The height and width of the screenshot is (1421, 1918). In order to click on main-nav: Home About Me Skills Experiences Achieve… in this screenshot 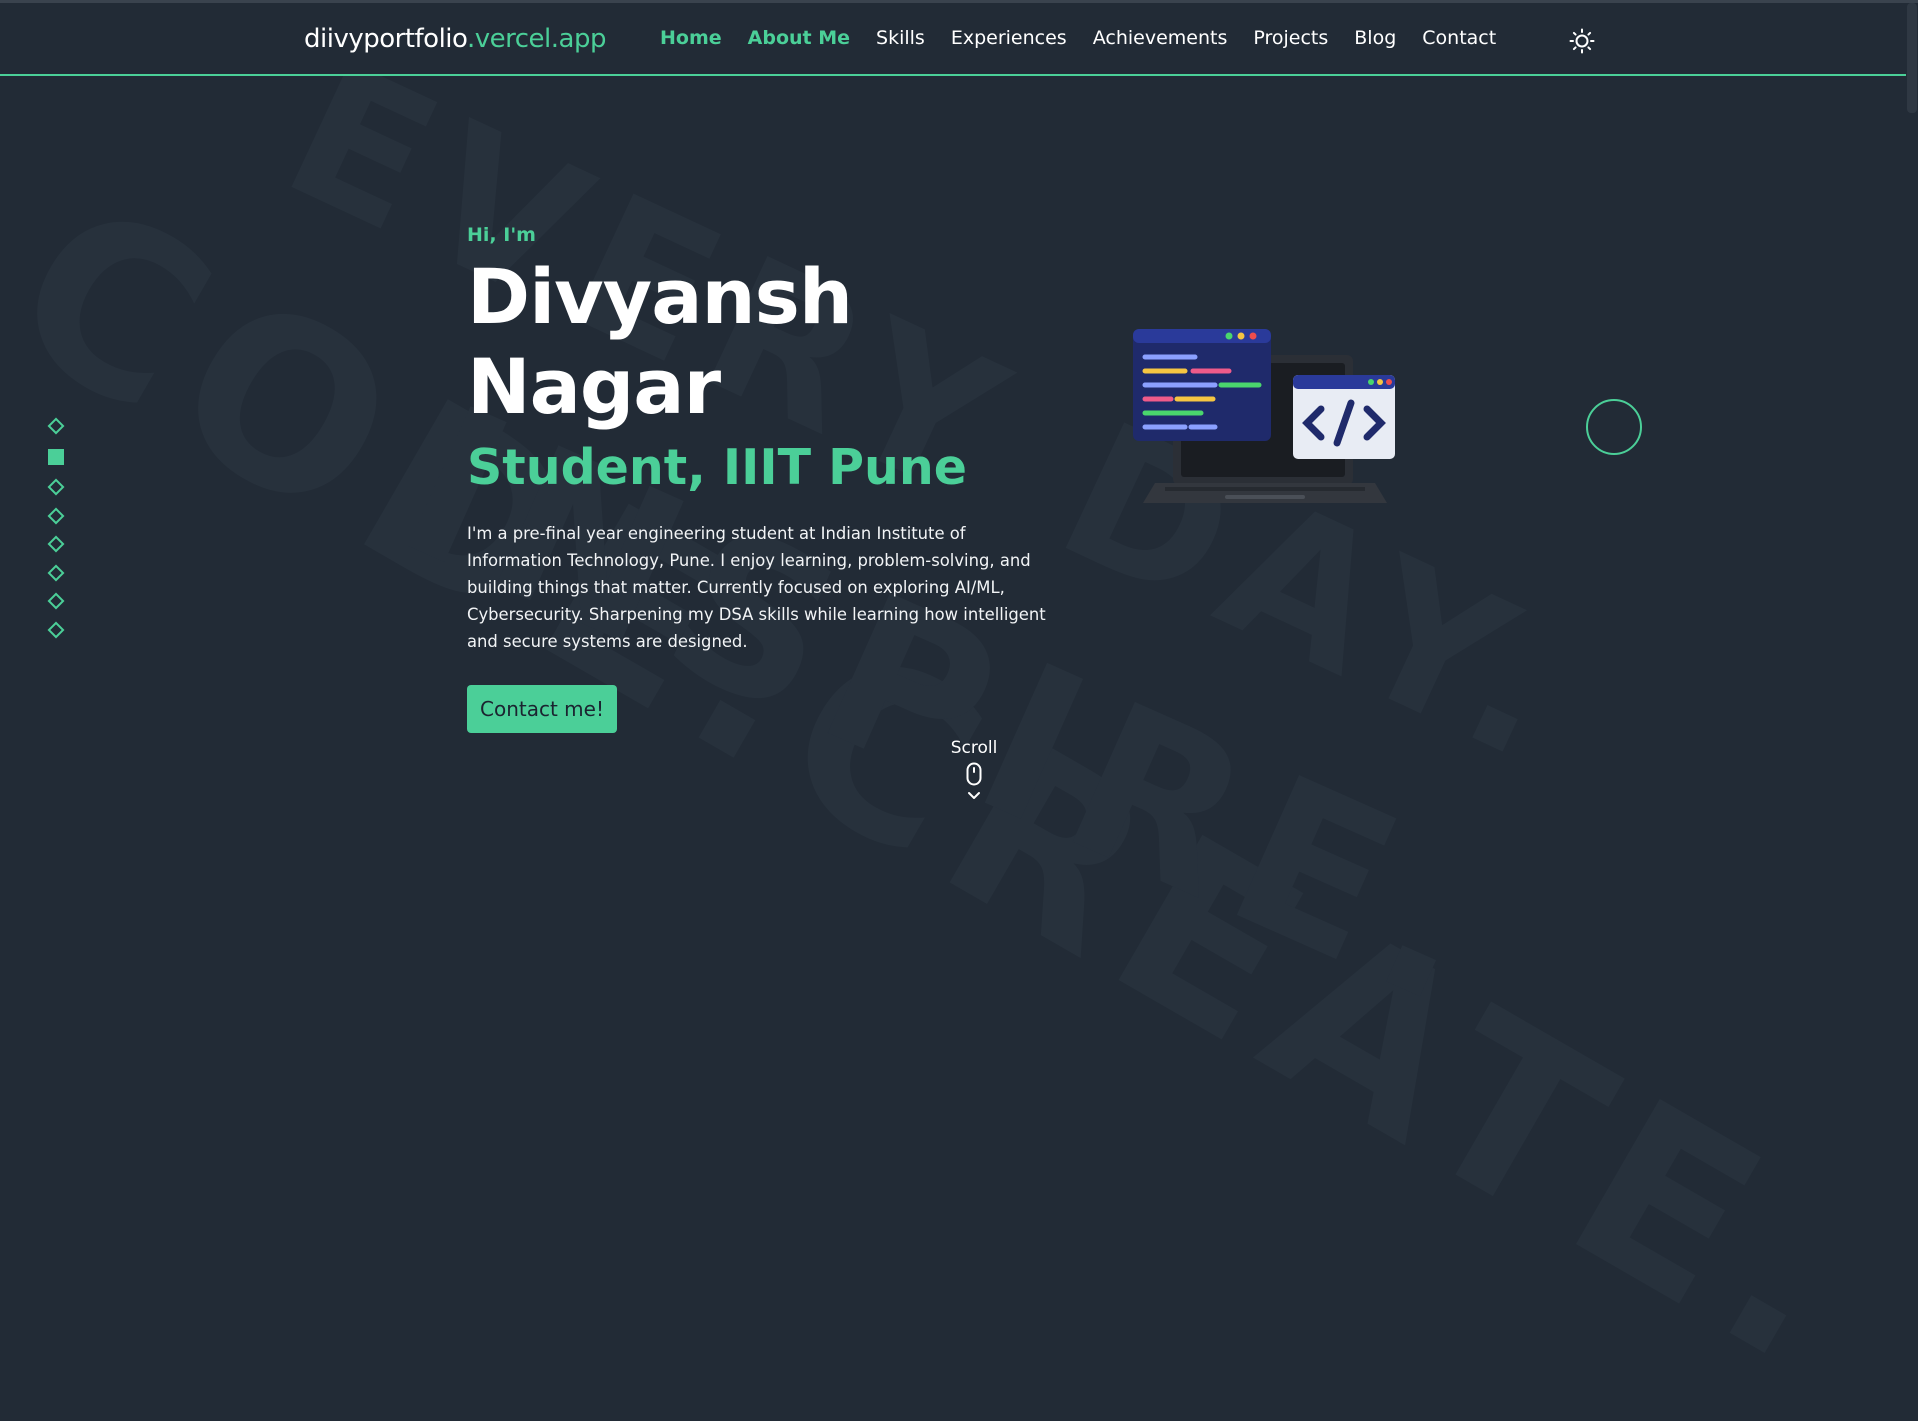, I will do `click(1078, 38)`.